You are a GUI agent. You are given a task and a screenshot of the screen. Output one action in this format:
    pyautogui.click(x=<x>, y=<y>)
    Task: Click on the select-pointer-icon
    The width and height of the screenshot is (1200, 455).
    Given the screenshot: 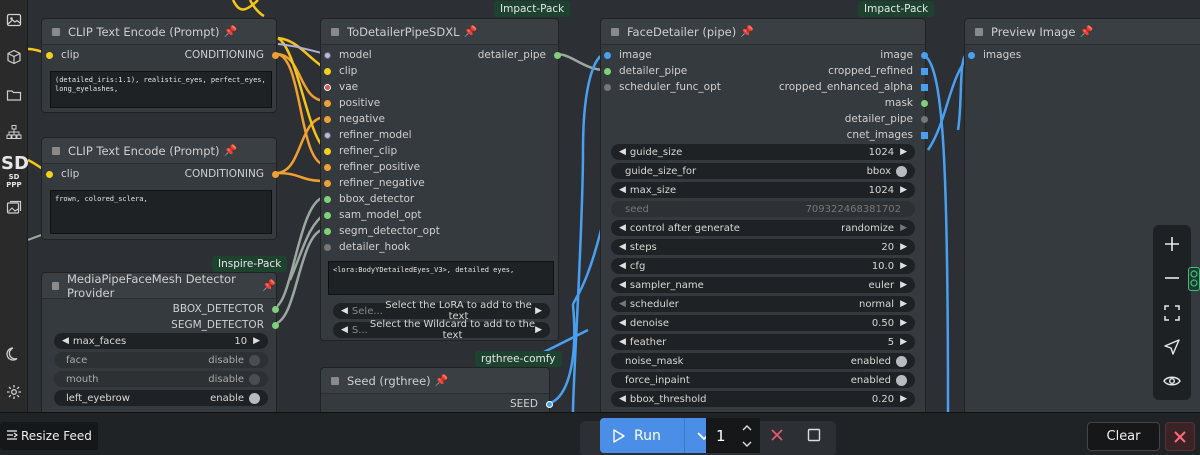 What is the action you would take?
    pyautogui.click(x=1172, y=347)
    